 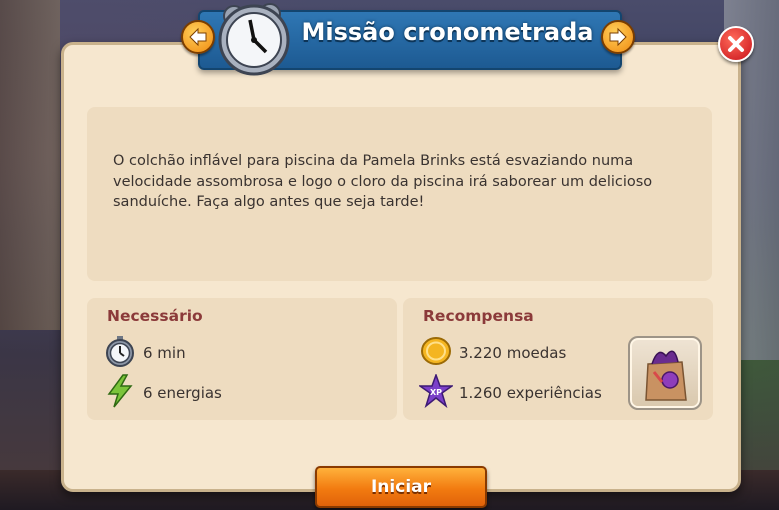 I want to click on requirements-title: Necessário, so click(x=155, y=316).